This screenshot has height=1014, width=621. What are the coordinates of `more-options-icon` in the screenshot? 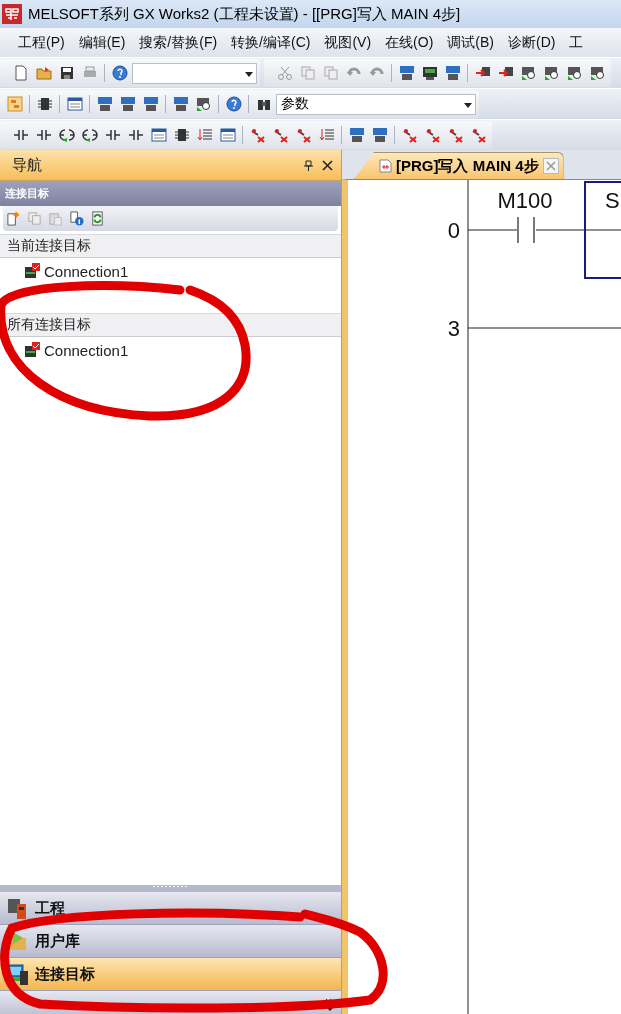 It's located at (330, 1005).